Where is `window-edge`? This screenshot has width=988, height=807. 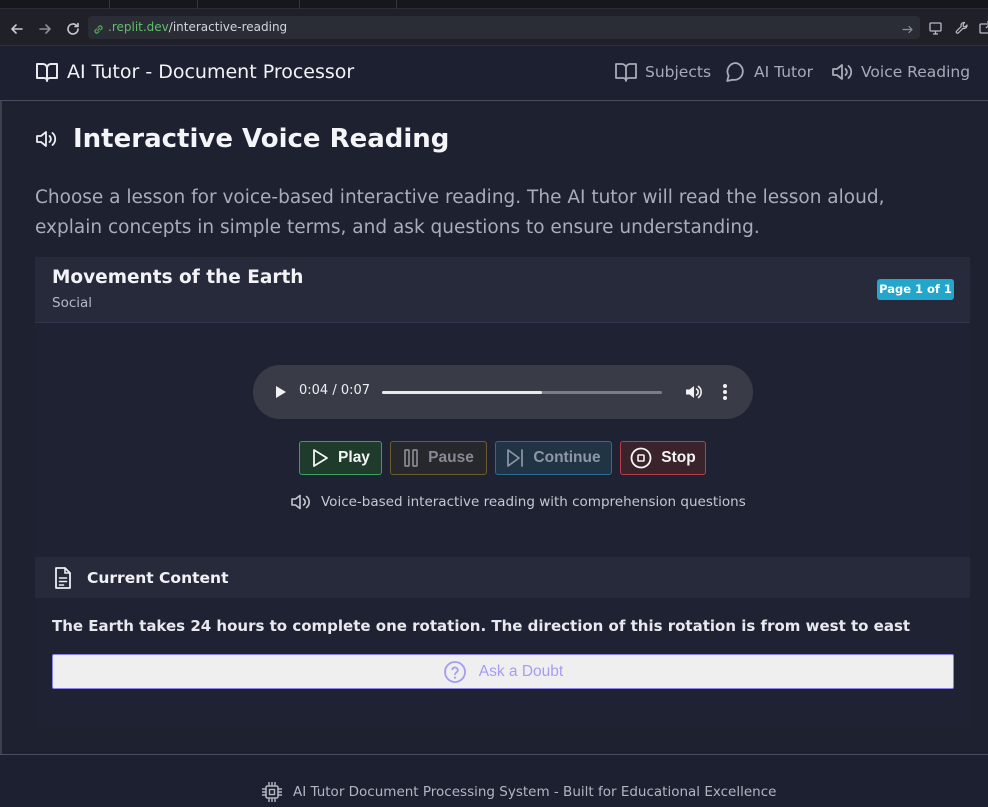 window-edge is located at coordinates (1, 426).